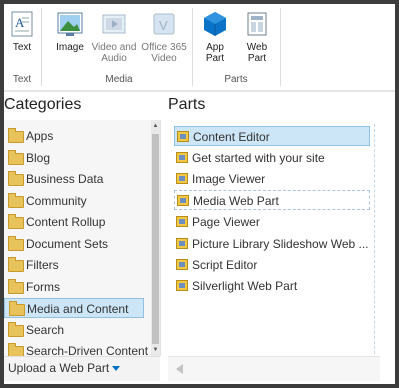 This screenshot has height=388, width=399. What do you see at coordinates (155, 350) in the screenshot?
I see `scroll-down-icon: ▼` at bounding box center [155, 350].